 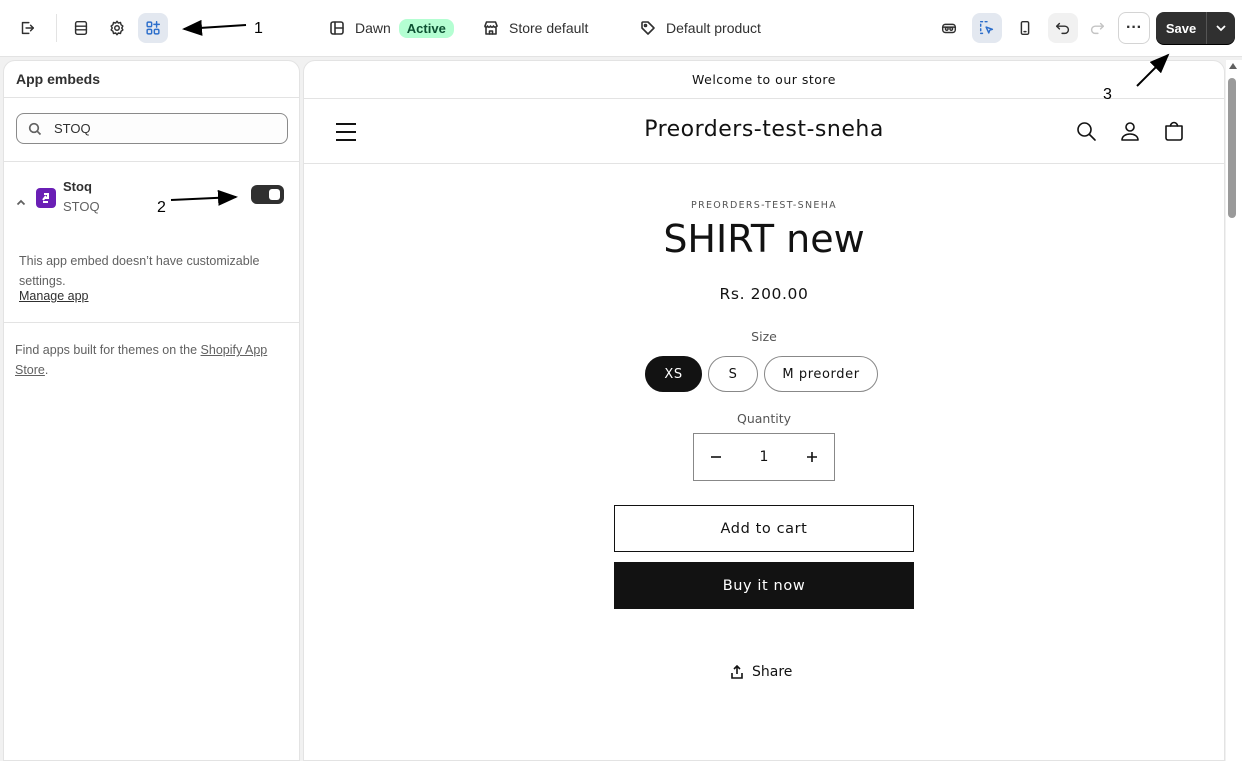 I want to click on app-embeds-icon, so click(x=153, y=28).